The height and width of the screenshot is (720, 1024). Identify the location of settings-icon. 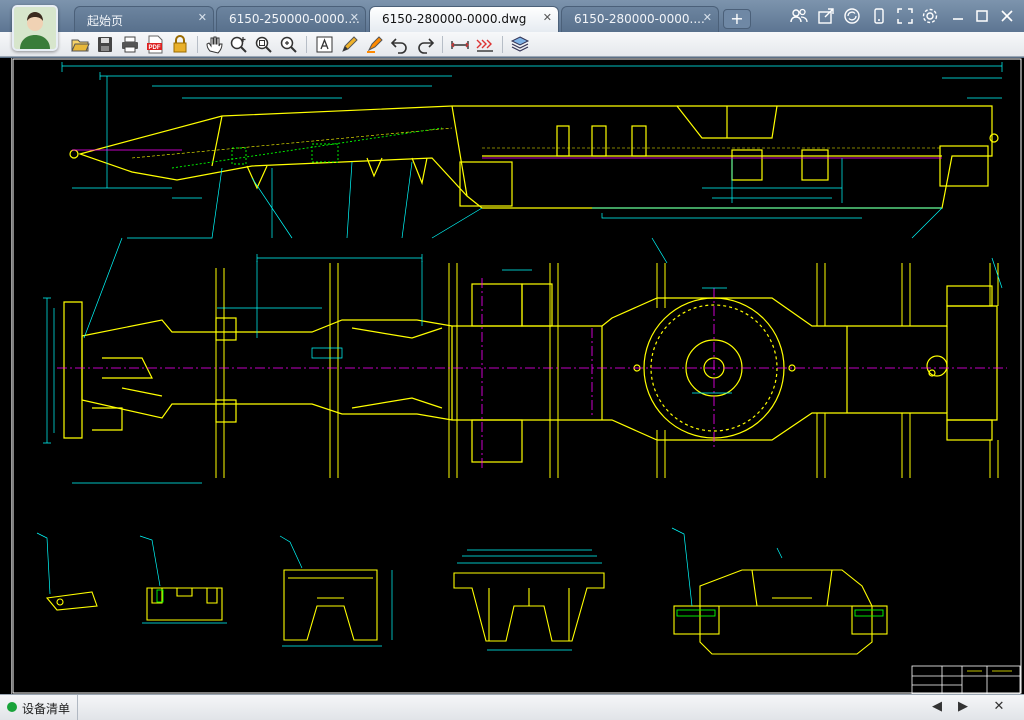
(930, 16).